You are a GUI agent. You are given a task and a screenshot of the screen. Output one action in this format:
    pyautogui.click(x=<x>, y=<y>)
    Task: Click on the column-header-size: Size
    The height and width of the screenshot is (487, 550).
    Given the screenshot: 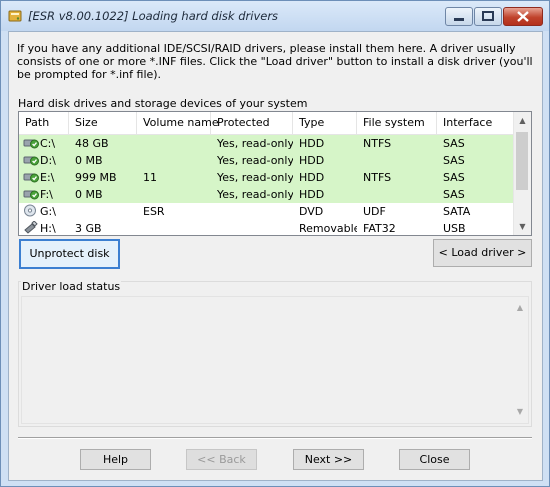 What is the action you would take?
    pyautogui.click(x=103, y=123)
    